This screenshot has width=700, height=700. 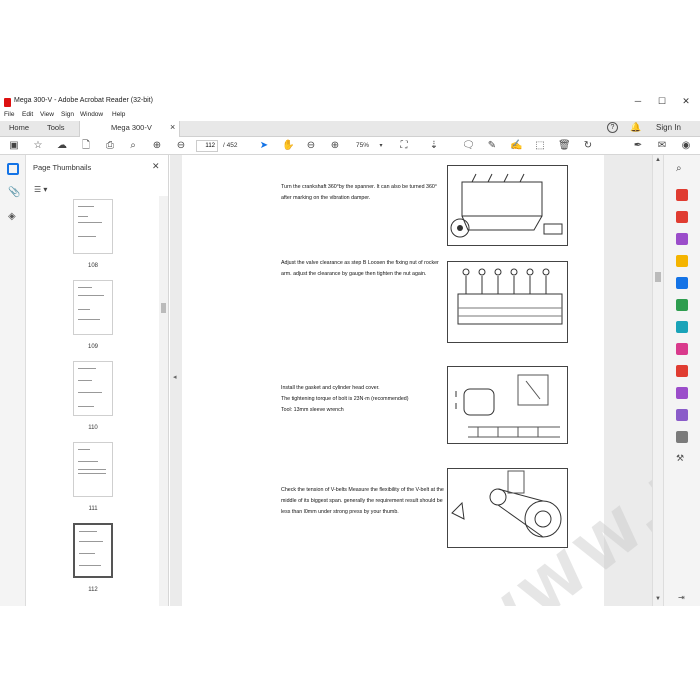 I want to click on draw-icon: ✍, so click(x=516, y=146).